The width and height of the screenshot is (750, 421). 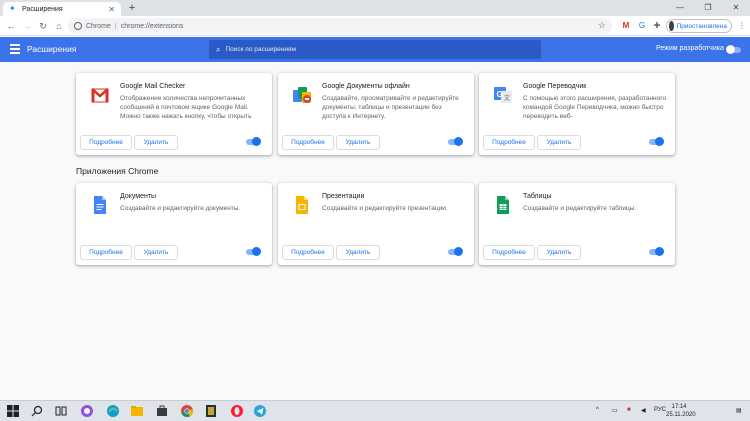 I want to click on address-url: chrome://extensions, so click(x=152, y=26).